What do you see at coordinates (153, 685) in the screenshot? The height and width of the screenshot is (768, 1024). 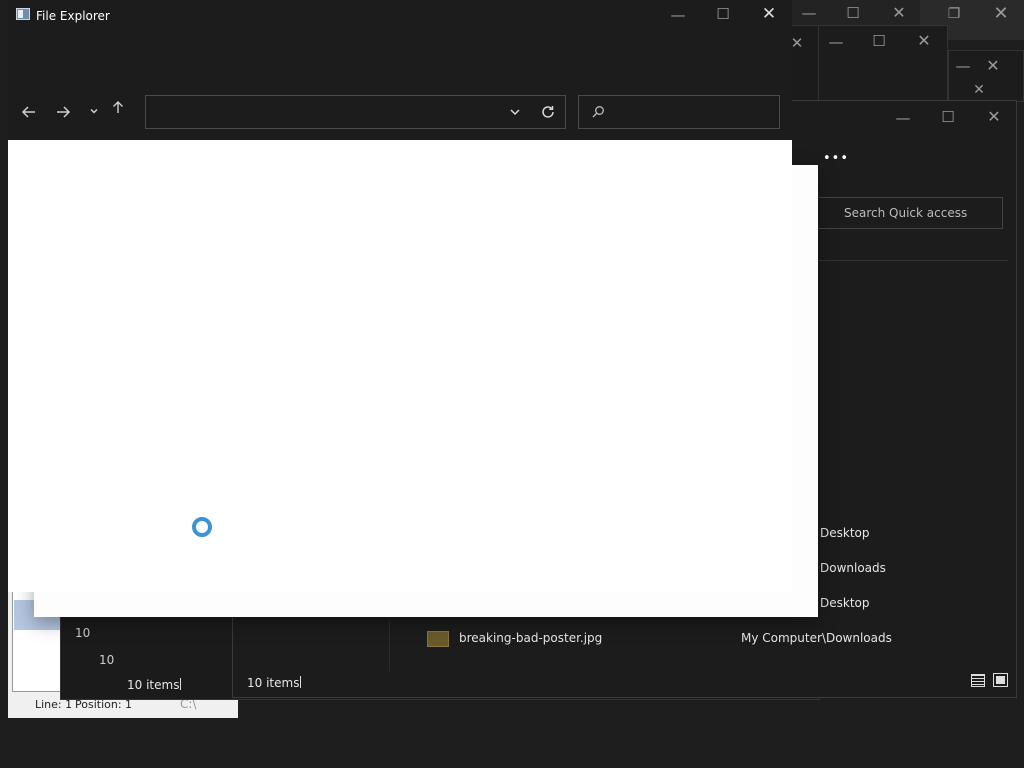 I see `back-window-item-count: 10 items` at bounding box center [153, 685].